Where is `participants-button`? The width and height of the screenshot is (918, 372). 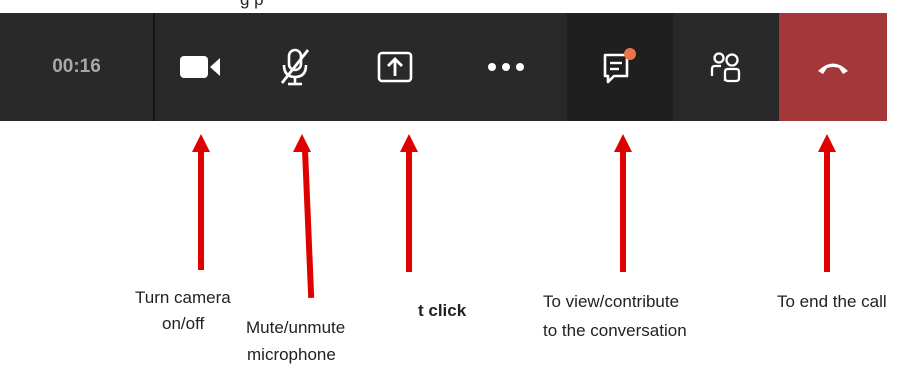 participants-button is located at coordinates (726, 67).